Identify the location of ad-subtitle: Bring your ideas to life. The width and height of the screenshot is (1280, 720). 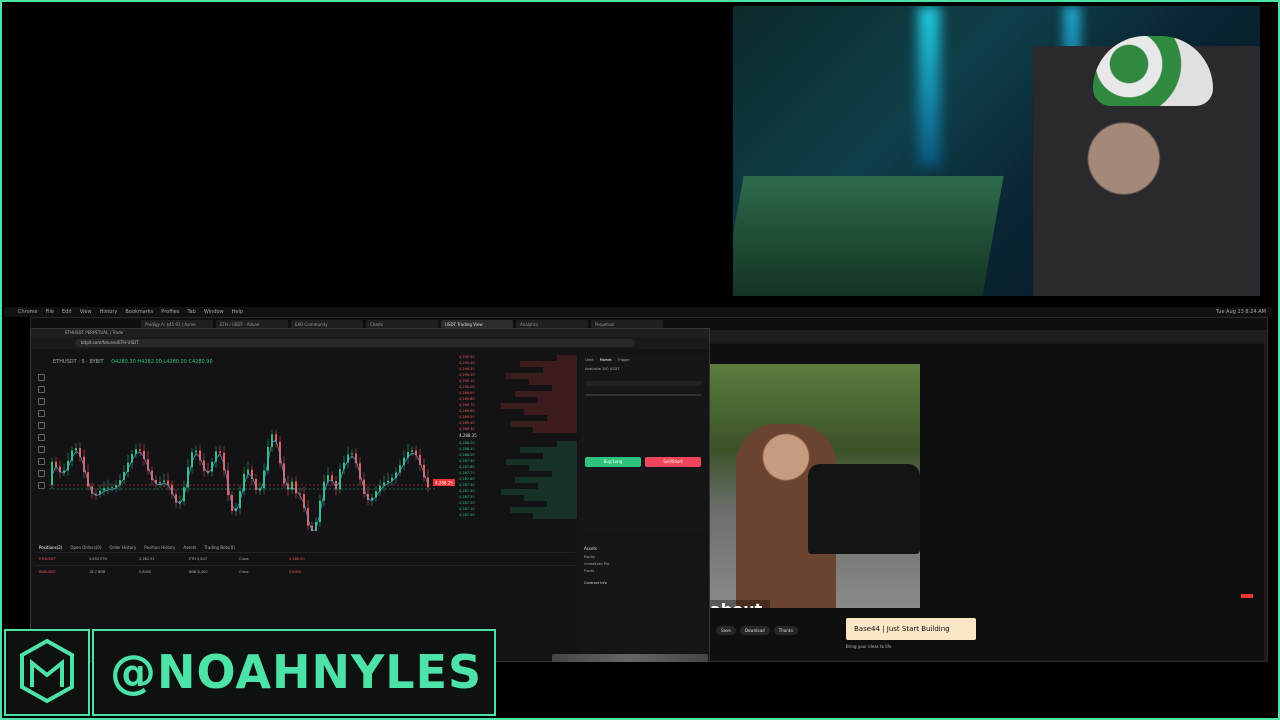
(869, 646).